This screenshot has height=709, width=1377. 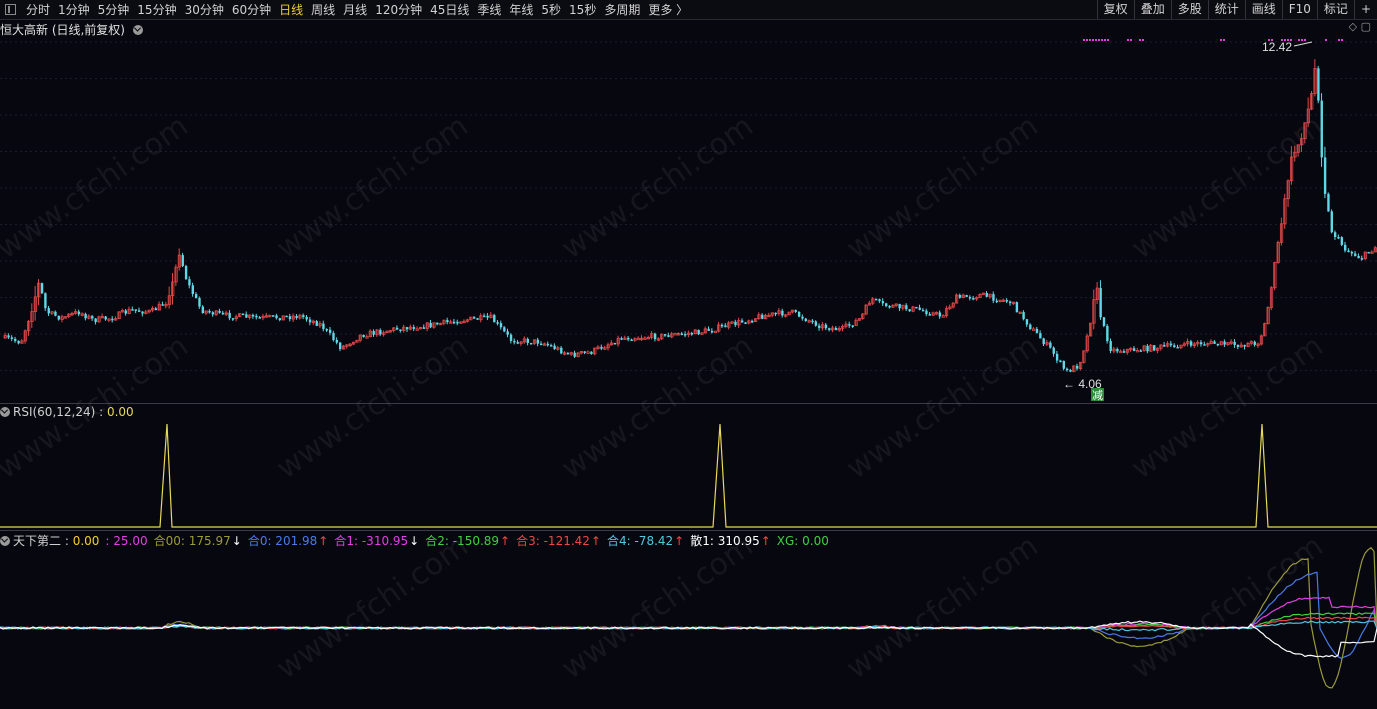 What do you see at coordinates (204, 9) in the screenshot?
I see `period-tab-4: 30分钟` at bounding box center [204, 9].